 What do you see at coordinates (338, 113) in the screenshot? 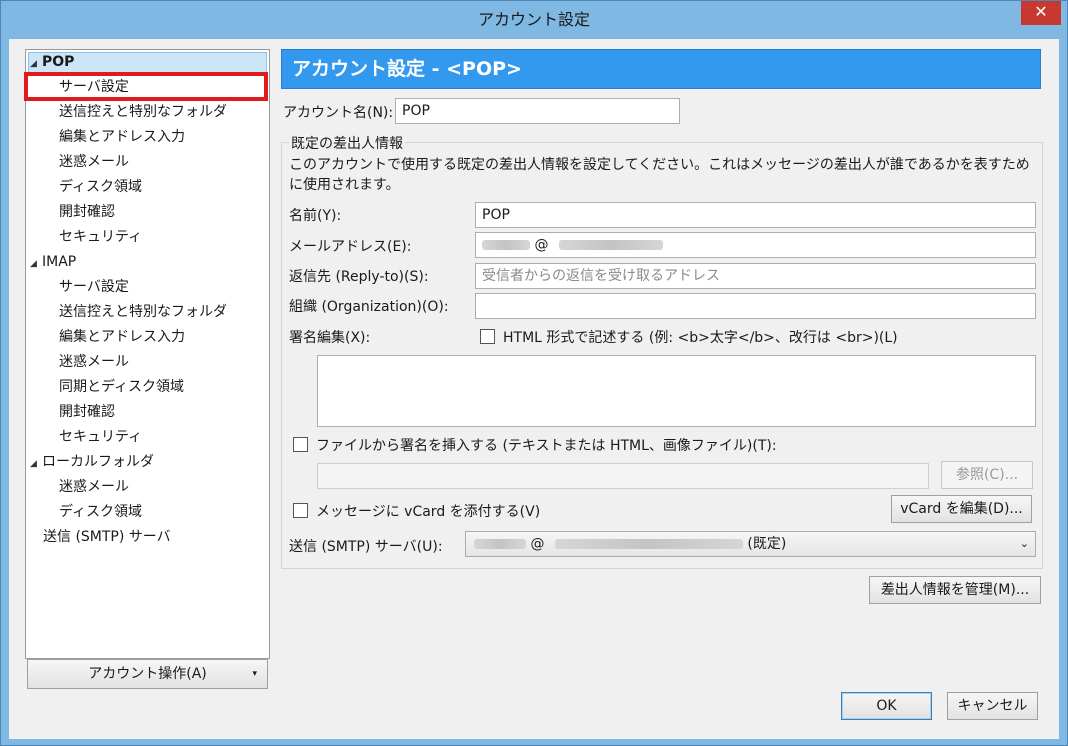
I see `account-name-label: アカウント名(N):` at bounding box center [338, 113].